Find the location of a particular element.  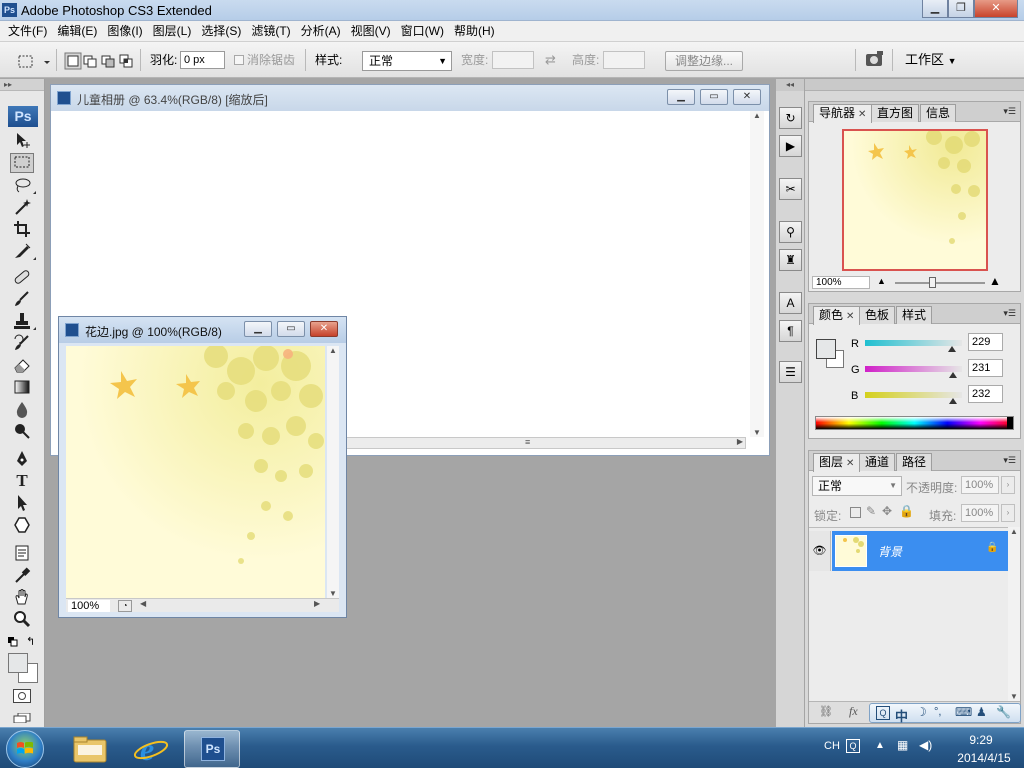

tool-presets-panel-icon: ✂ is located at coordinates (790, 189).